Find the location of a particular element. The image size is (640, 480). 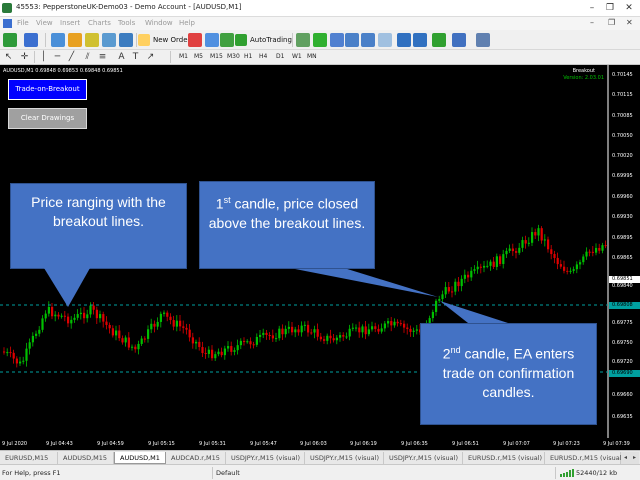

menu-insert: Insert is located at coordinates (70, 23).